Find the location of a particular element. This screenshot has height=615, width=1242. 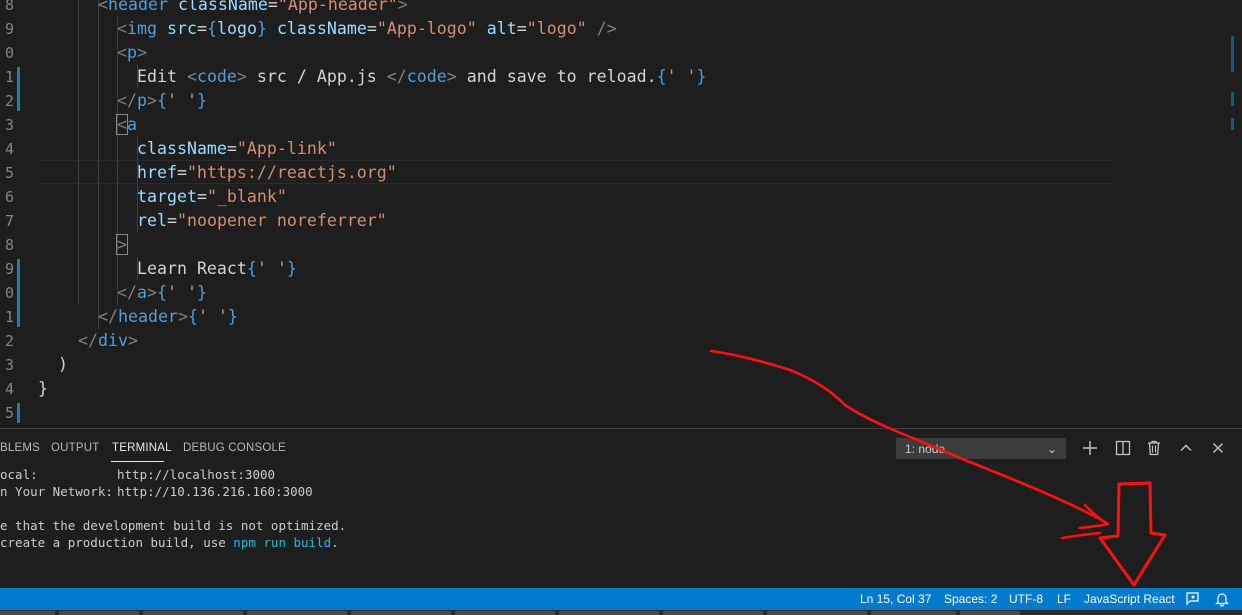

code-token: "https://reactjs.org" is located at coordinates (291, 172).